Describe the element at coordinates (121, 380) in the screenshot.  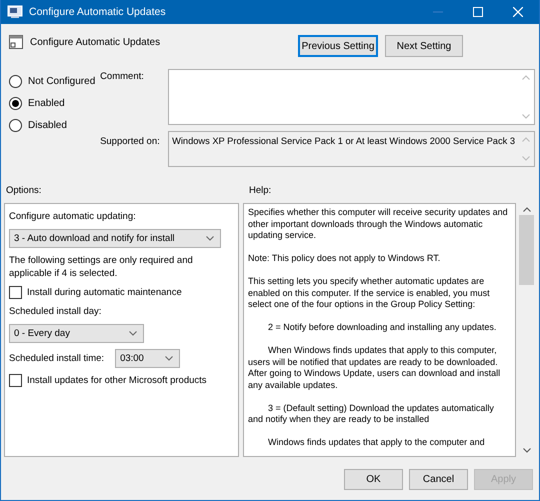
I see `checkbox-option: Install updates for other Microsoft products` at that location.